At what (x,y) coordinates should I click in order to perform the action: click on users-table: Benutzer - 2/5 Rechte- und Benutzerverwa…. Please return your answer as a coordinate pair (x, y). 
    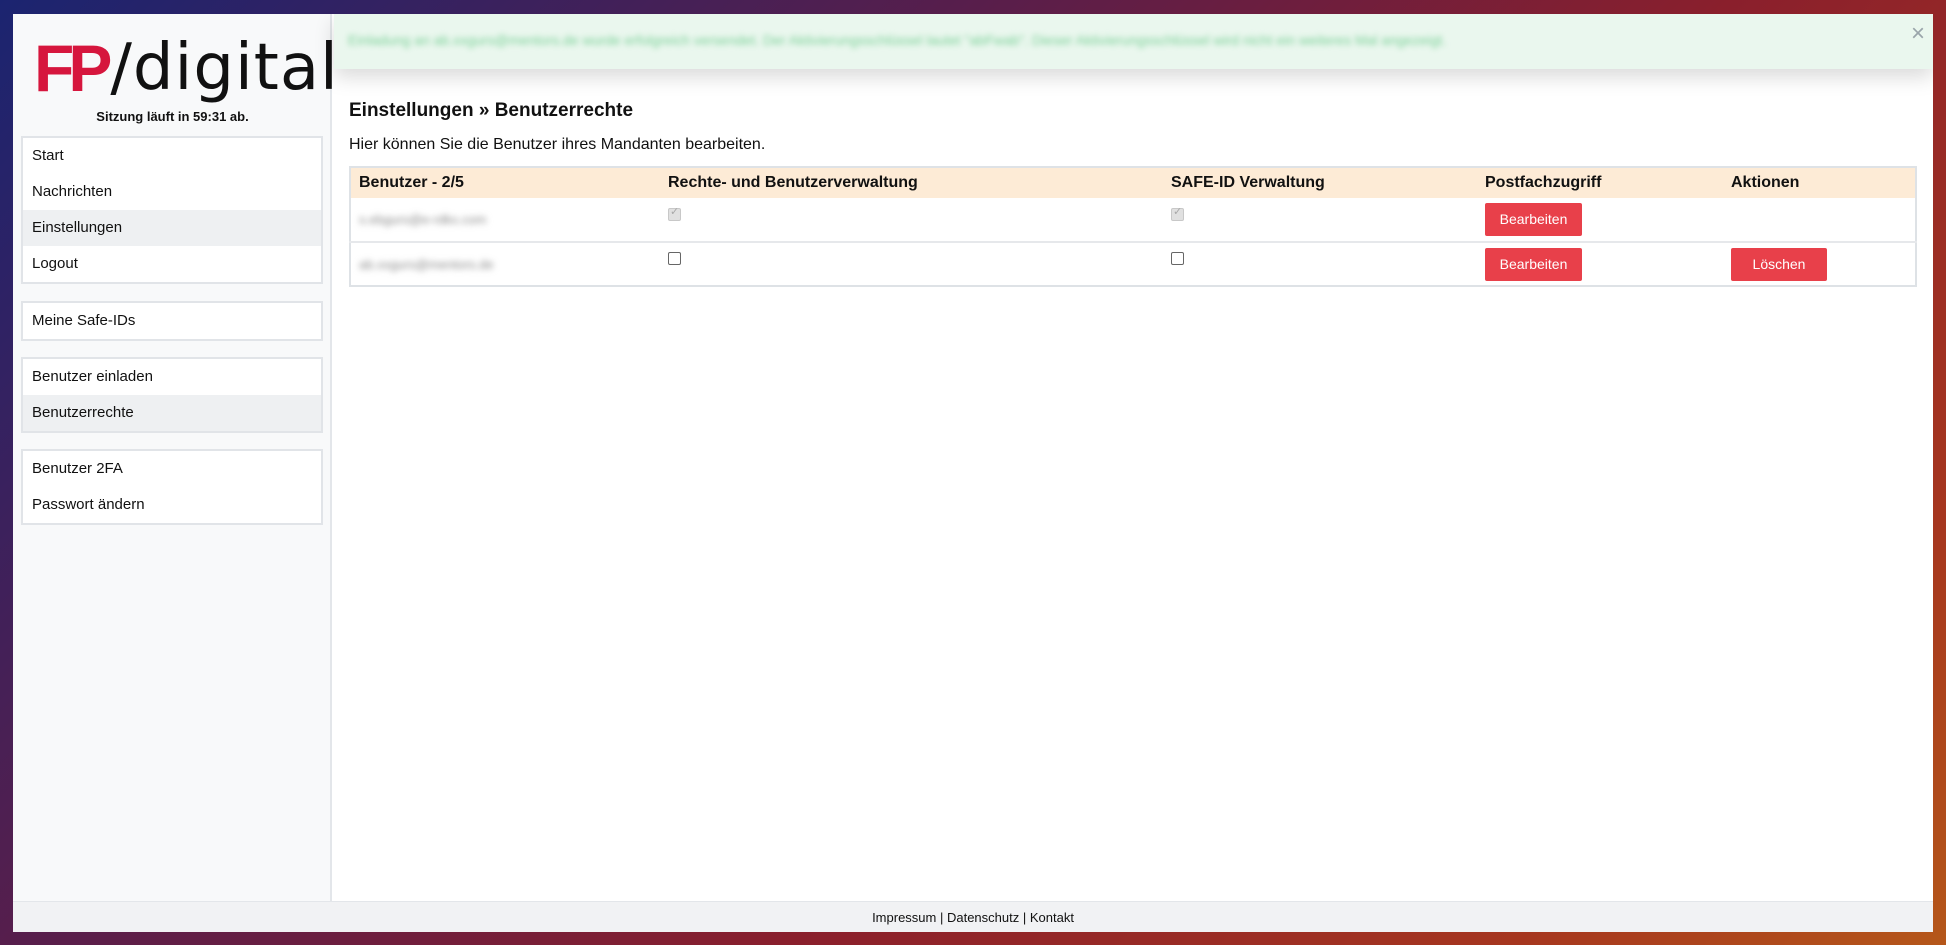
    Looking at the image, I should click on (1133, 226).